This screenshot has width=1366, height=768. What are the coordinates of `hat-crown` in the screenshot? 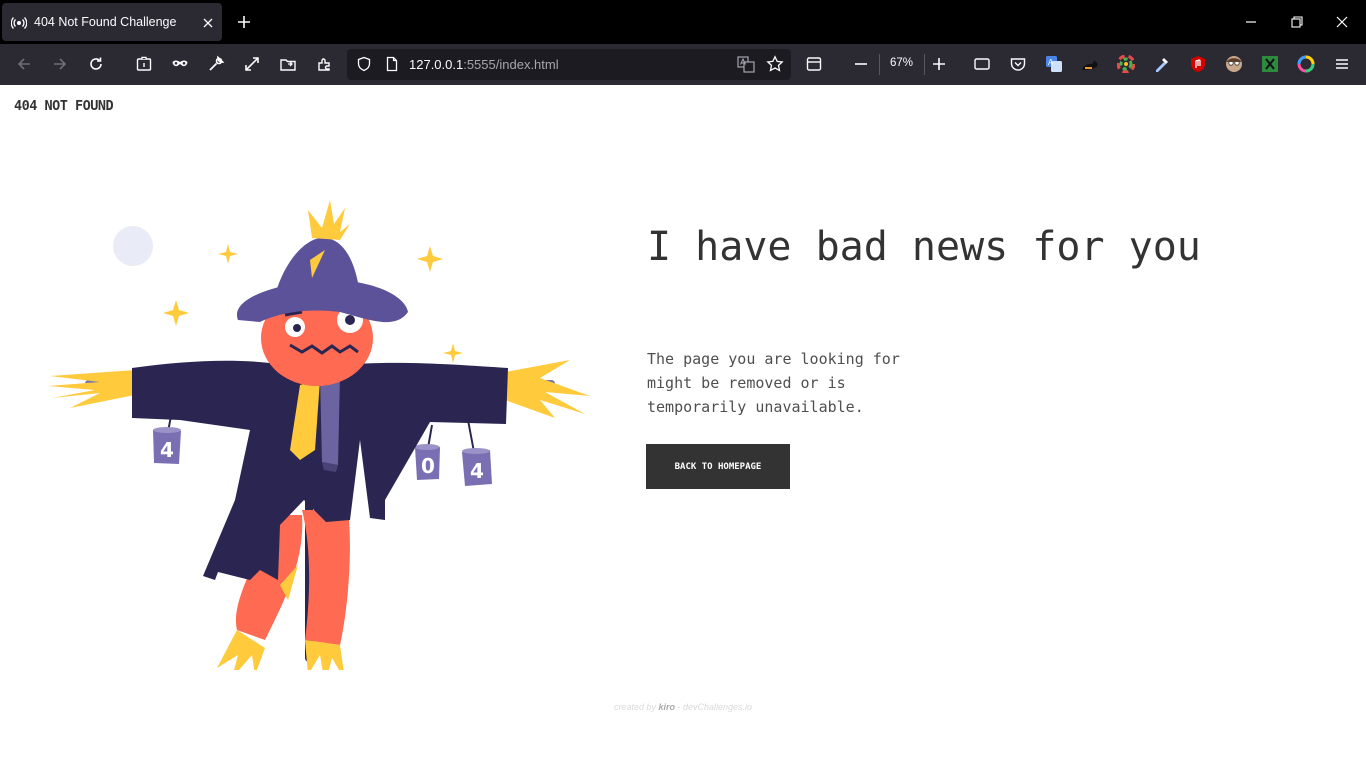 It's located at (317, 266).